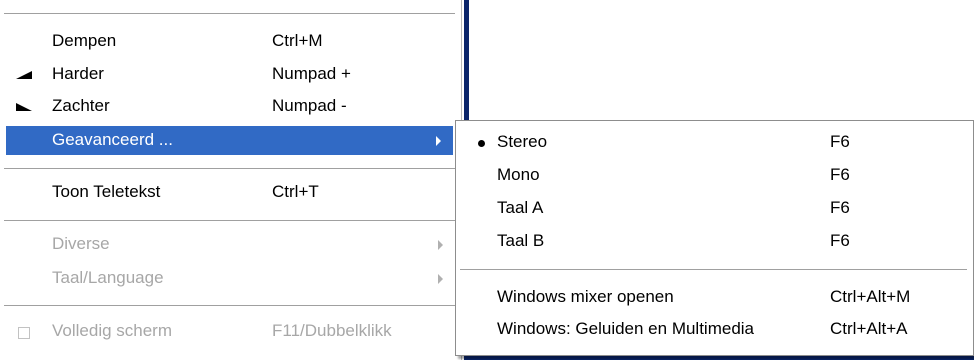 This screenshot has height=360, width=974. What do you see at coordinates (295, 191) in the screenshot?
I see `menu-item-shortcut: Ctrl+T` at bounding box center [295, 191].